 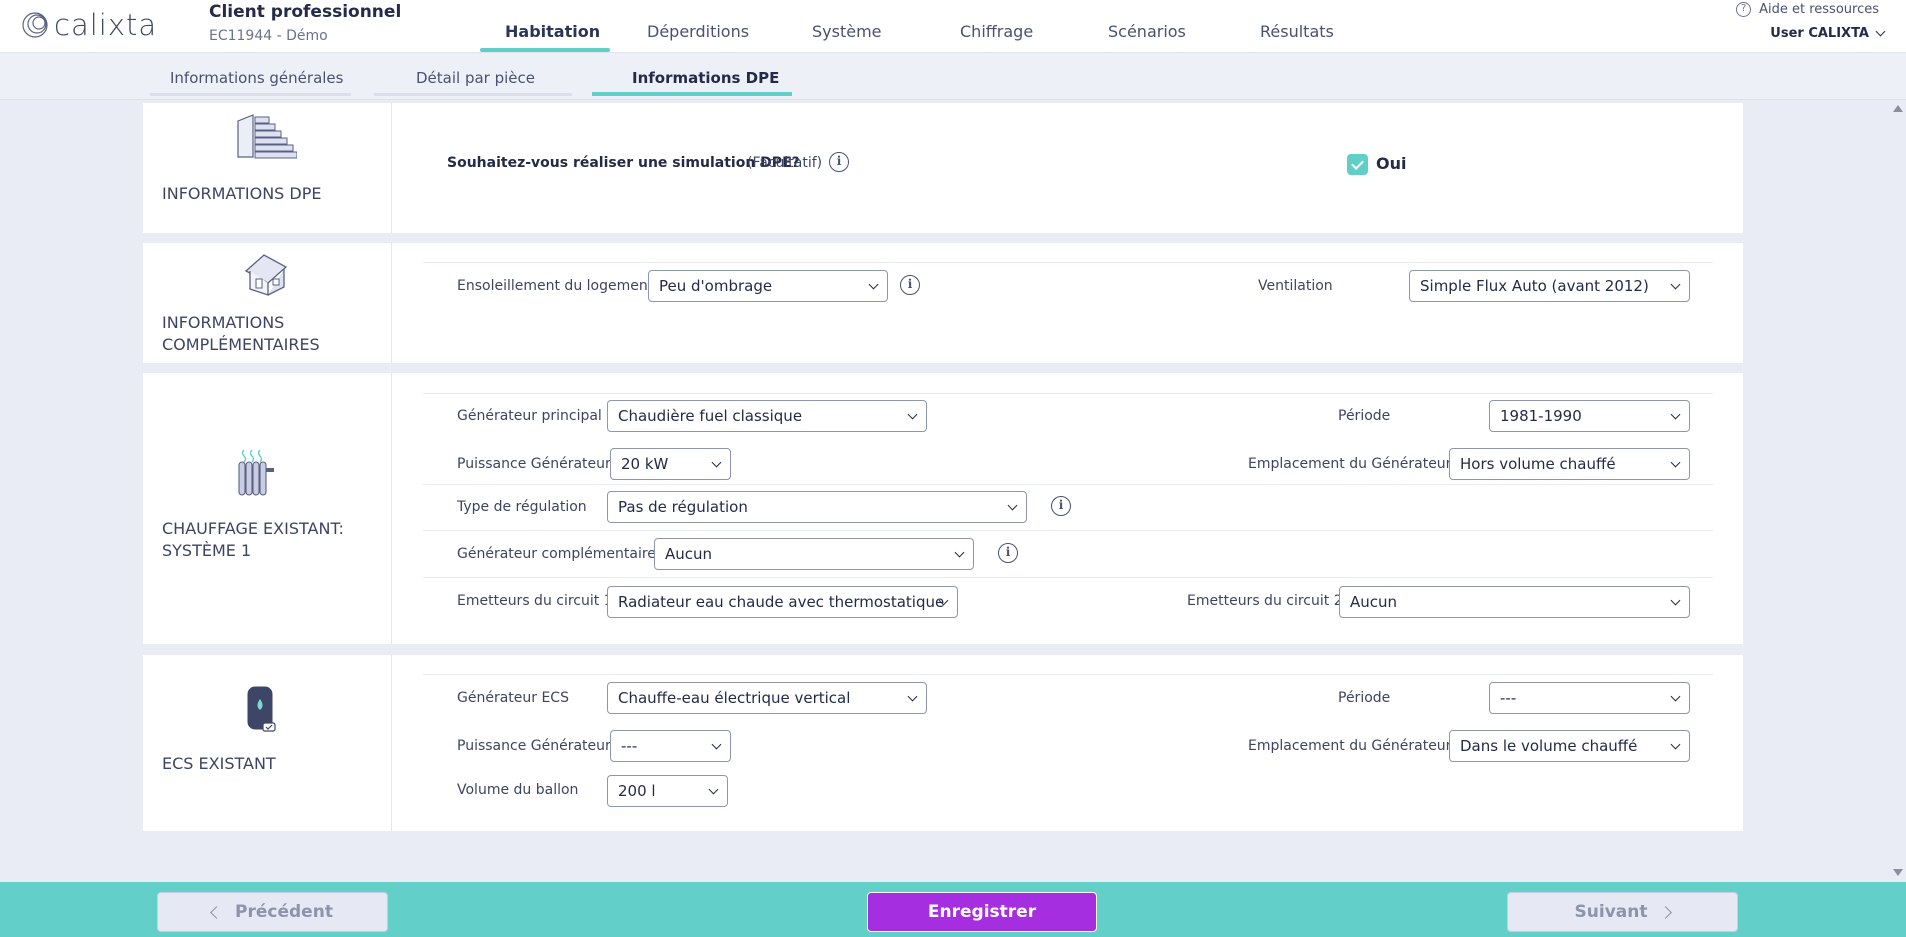 What do you see at coordinates (847, 31) in the screenshot?
I see `nav-systeme: Système` at bounding box center [847, 31].